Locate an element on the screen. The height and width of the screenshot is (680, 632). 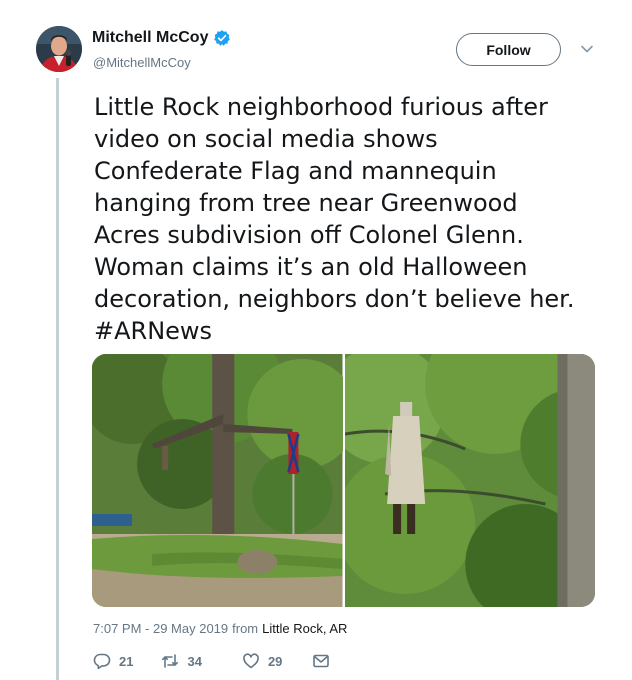
retweet-count: 34 is located at coordinates (194, 661).